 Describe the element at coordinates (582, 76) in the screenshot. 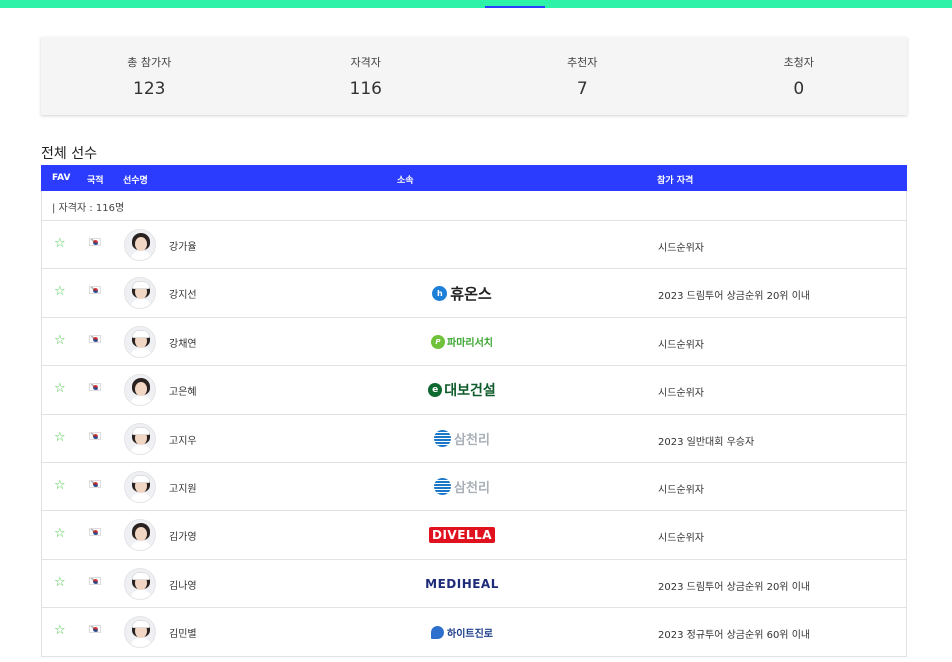

I see `stat-recommended: 추천자 7` at that location.